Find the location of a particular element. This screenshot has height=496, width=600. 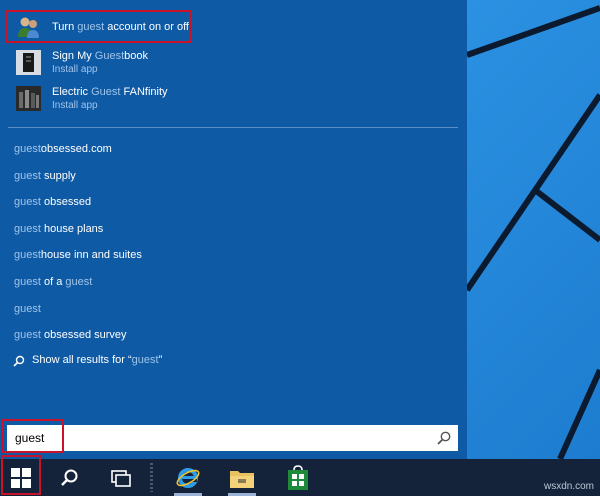

store-icon is located at coordinates (298, 477).